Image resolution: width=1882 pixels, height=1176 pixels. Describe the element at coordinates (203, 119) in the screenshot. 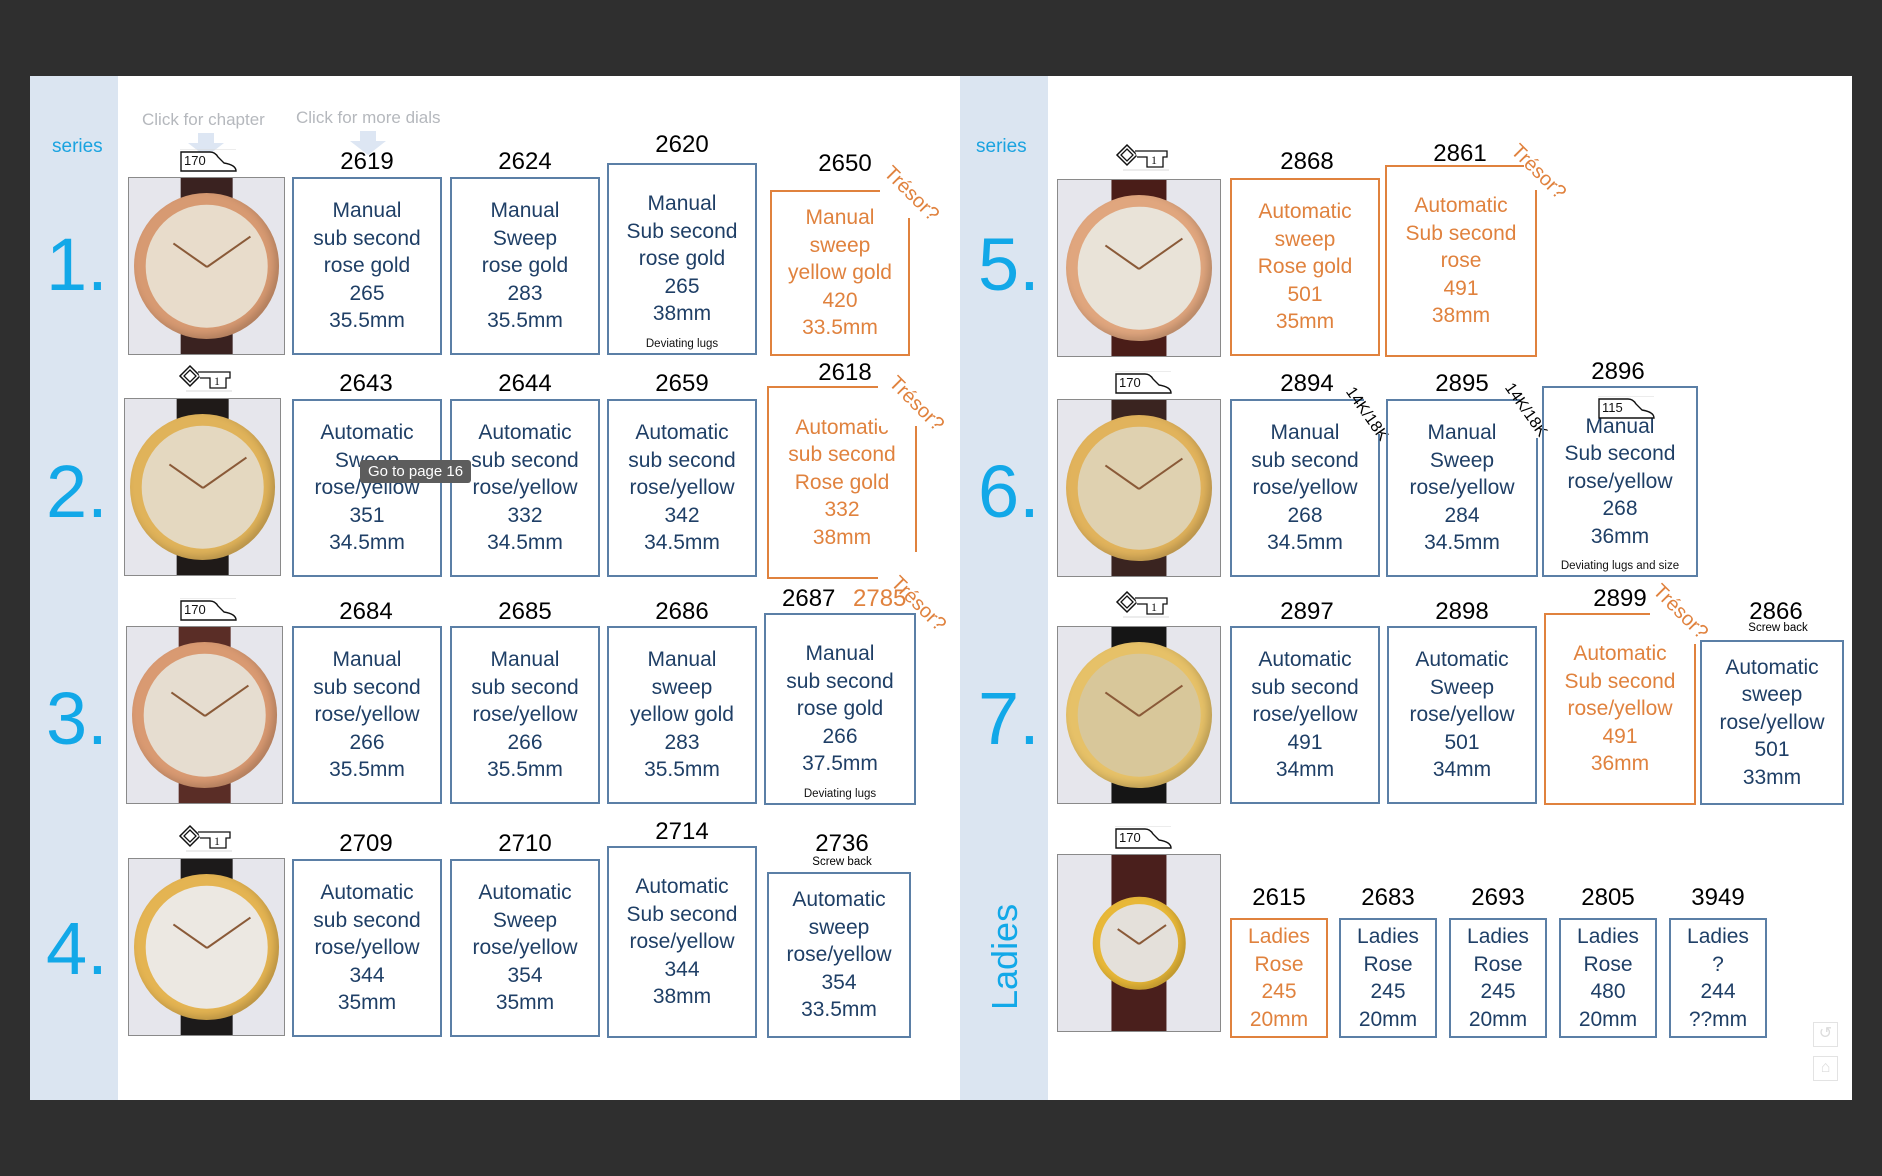

I see `chapter-hint: Click for chapter` at that location.